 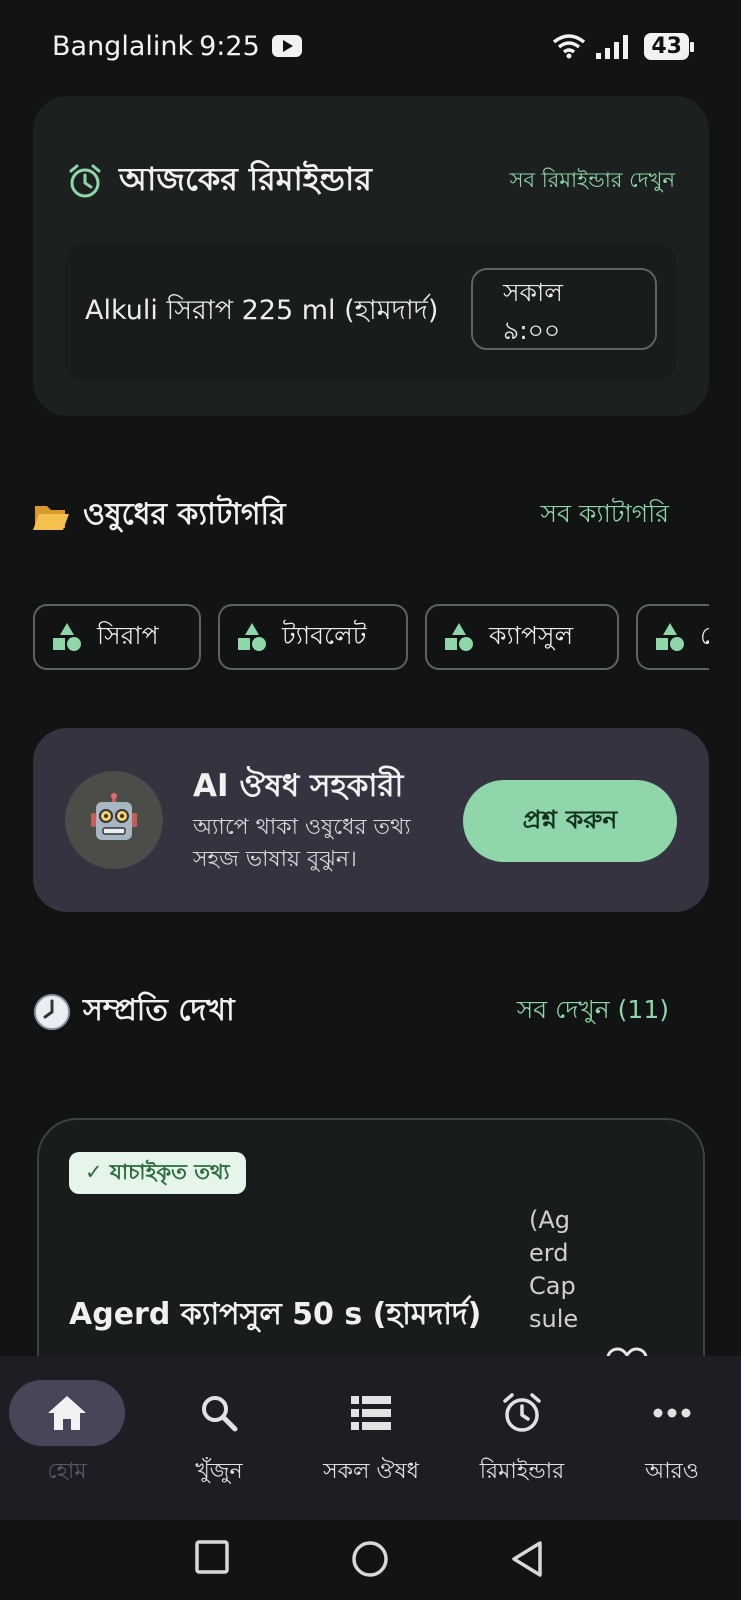 What do you see at coordinates (570, 821) in the screenshot?
I see `ask-question-button: প্রশ্ন করুন` at bounding box center [570, 821].